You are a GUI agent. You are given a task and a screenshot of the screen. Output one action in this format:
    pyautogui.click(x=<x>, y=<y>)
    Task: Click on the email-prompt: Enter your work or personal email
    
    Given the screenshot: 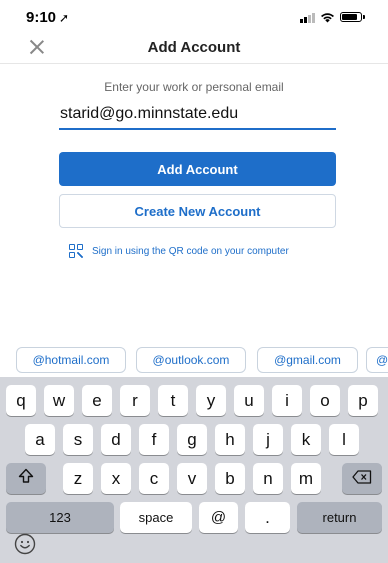 What is the action you would take?
    pyautogui.click(x=194, y=87)
    